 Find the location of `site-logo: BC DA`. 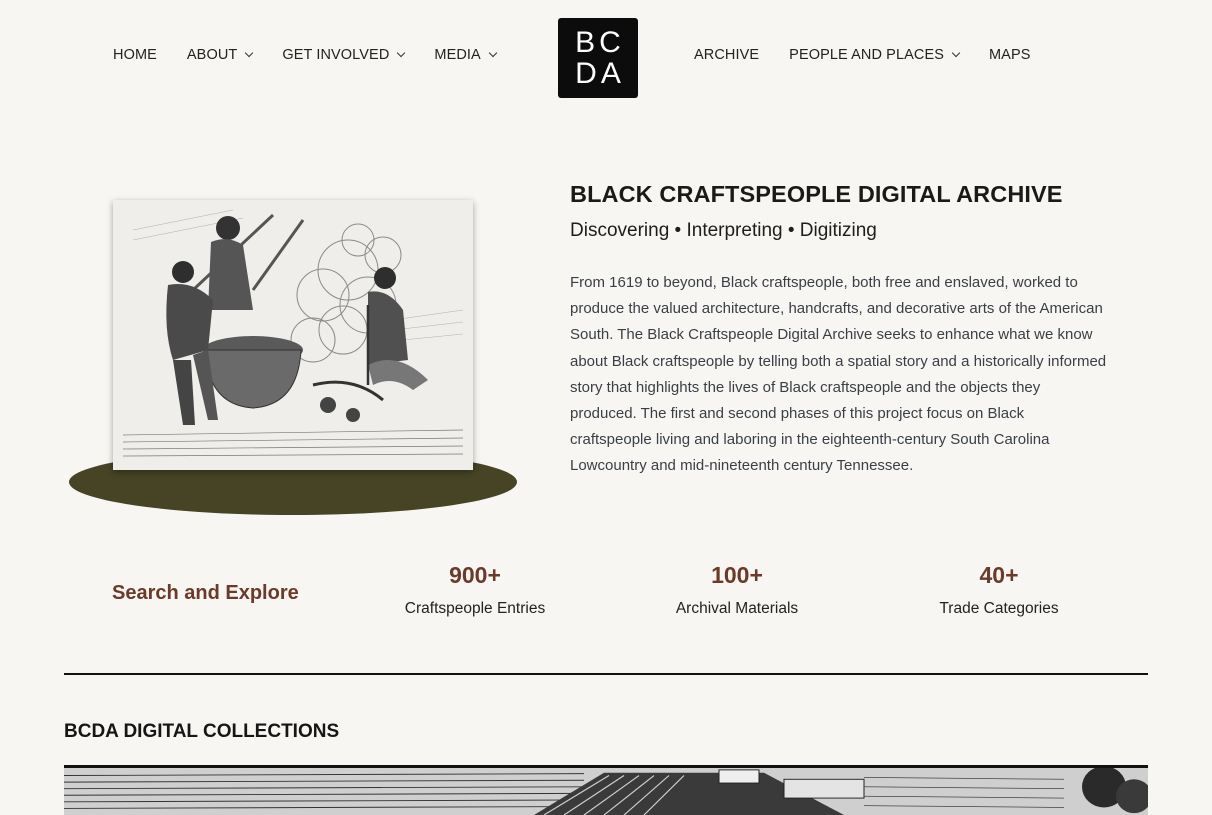

site-logo: BC DA is located at coordinates (598, 58).